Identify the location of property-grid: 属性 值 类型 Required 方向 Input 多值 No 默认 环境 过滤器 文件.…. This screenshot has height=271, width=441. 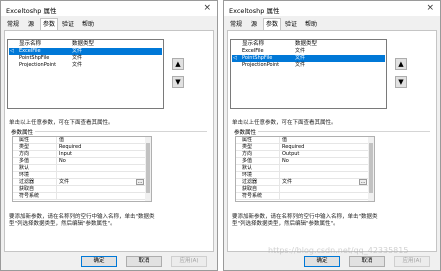
(82, 169).